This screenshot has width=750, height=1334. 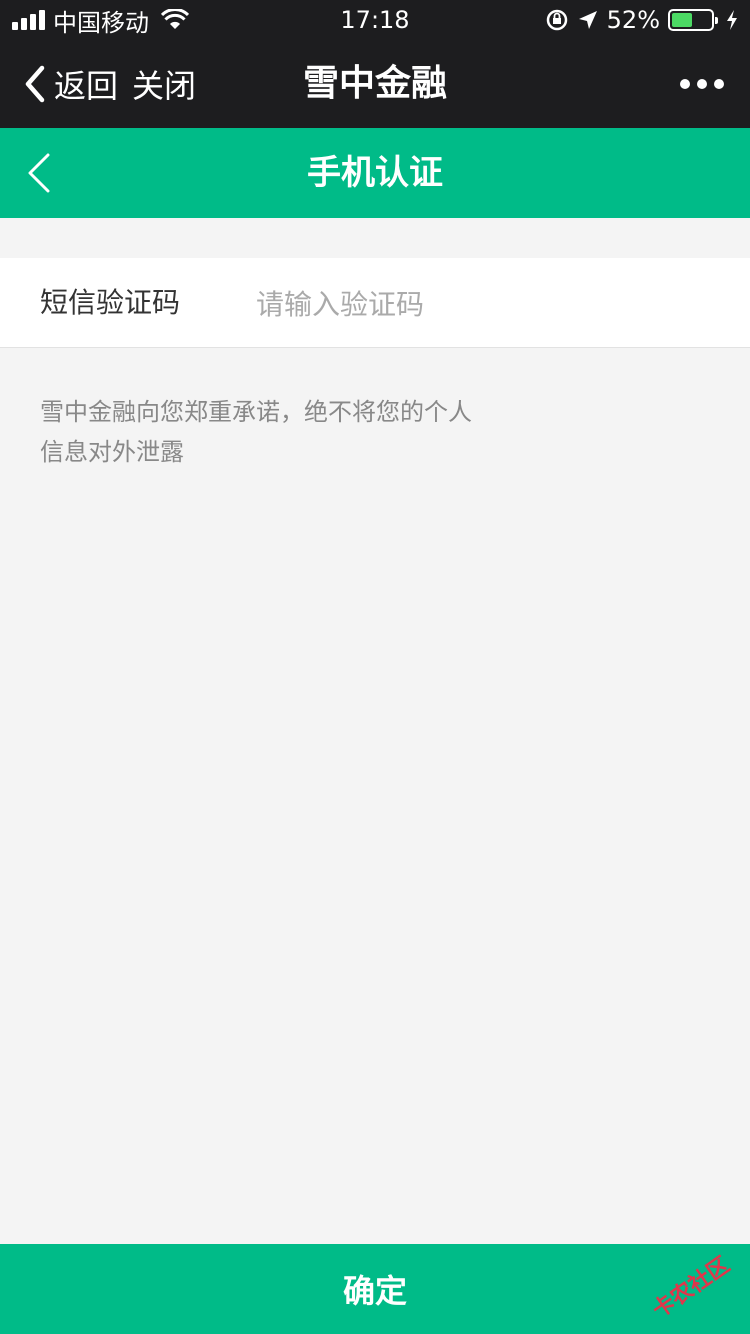 I want to click on page-header: 手机认证, so click(x=375, y=173).